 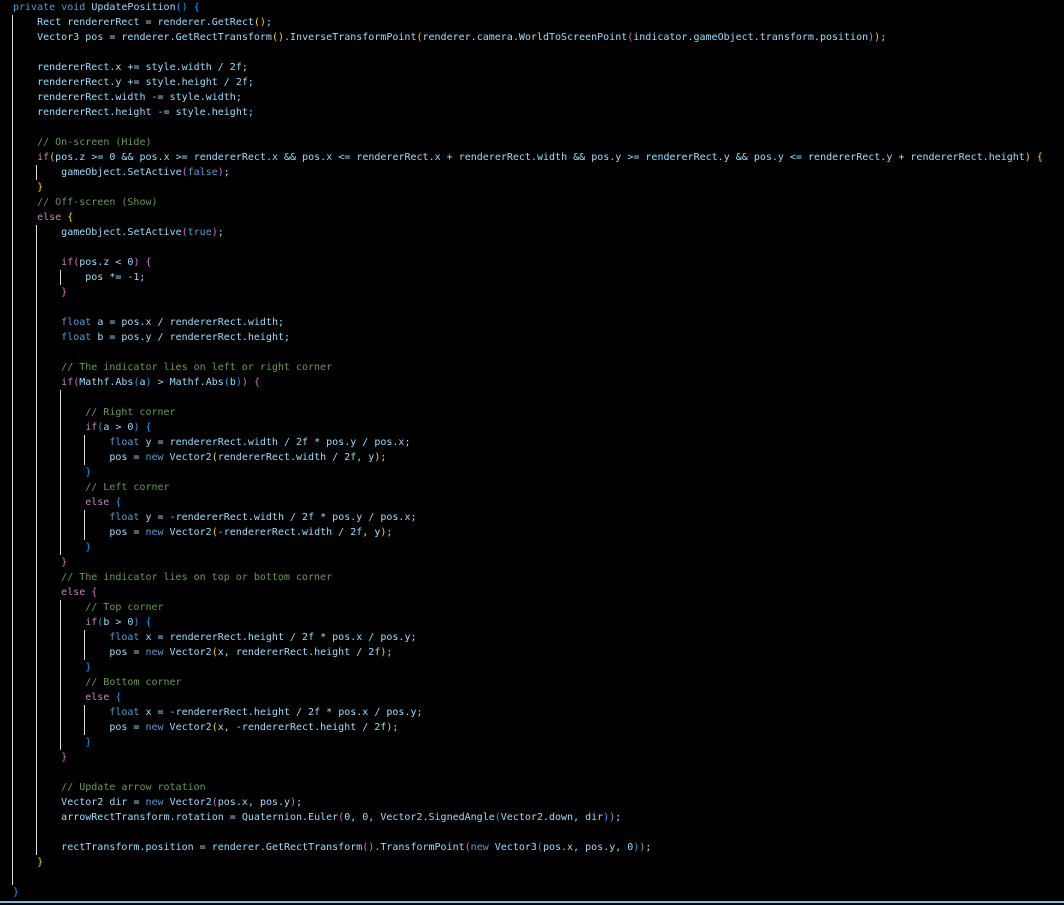 I want to click on code-line: }, so click(x=532, y=562).